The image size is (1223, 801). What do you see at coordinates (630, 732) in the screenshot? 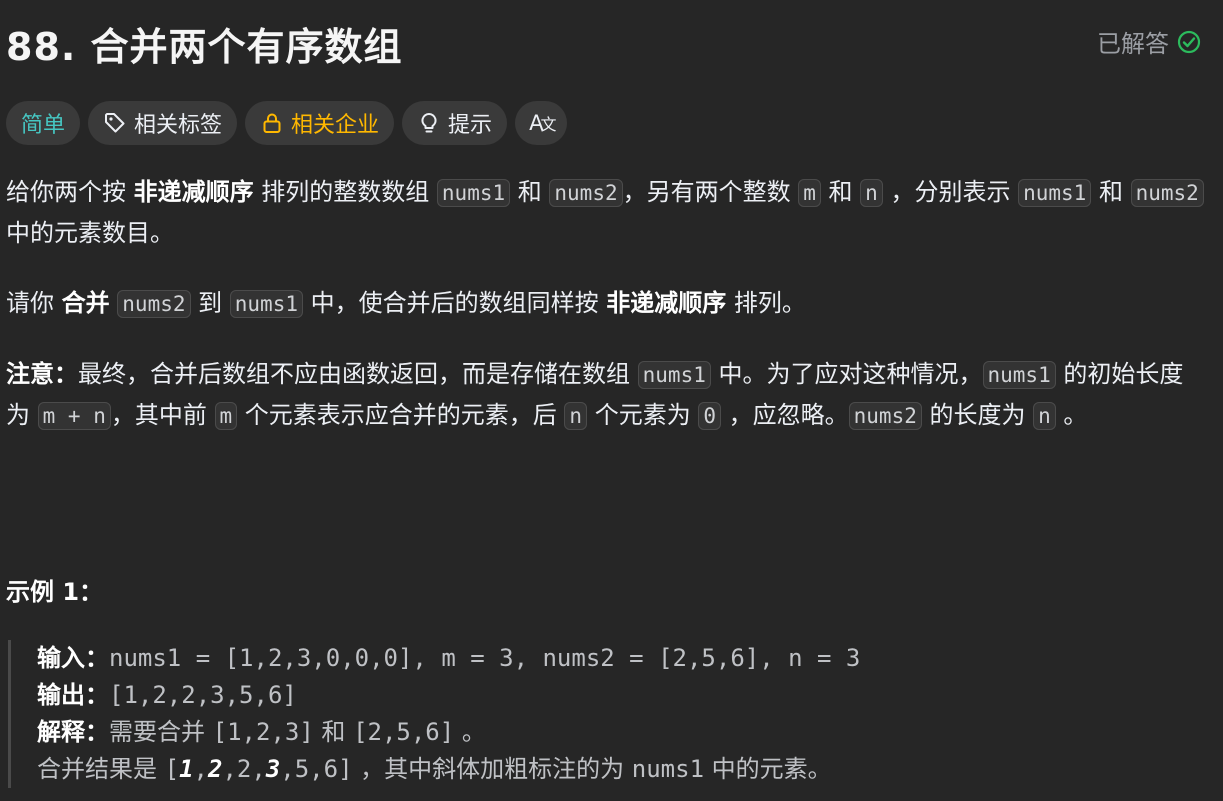
I see `example-explain-line: 解释：需要合并 [1,2,3] 和 [2,5,6] 。` at bounding box center [630, 732].